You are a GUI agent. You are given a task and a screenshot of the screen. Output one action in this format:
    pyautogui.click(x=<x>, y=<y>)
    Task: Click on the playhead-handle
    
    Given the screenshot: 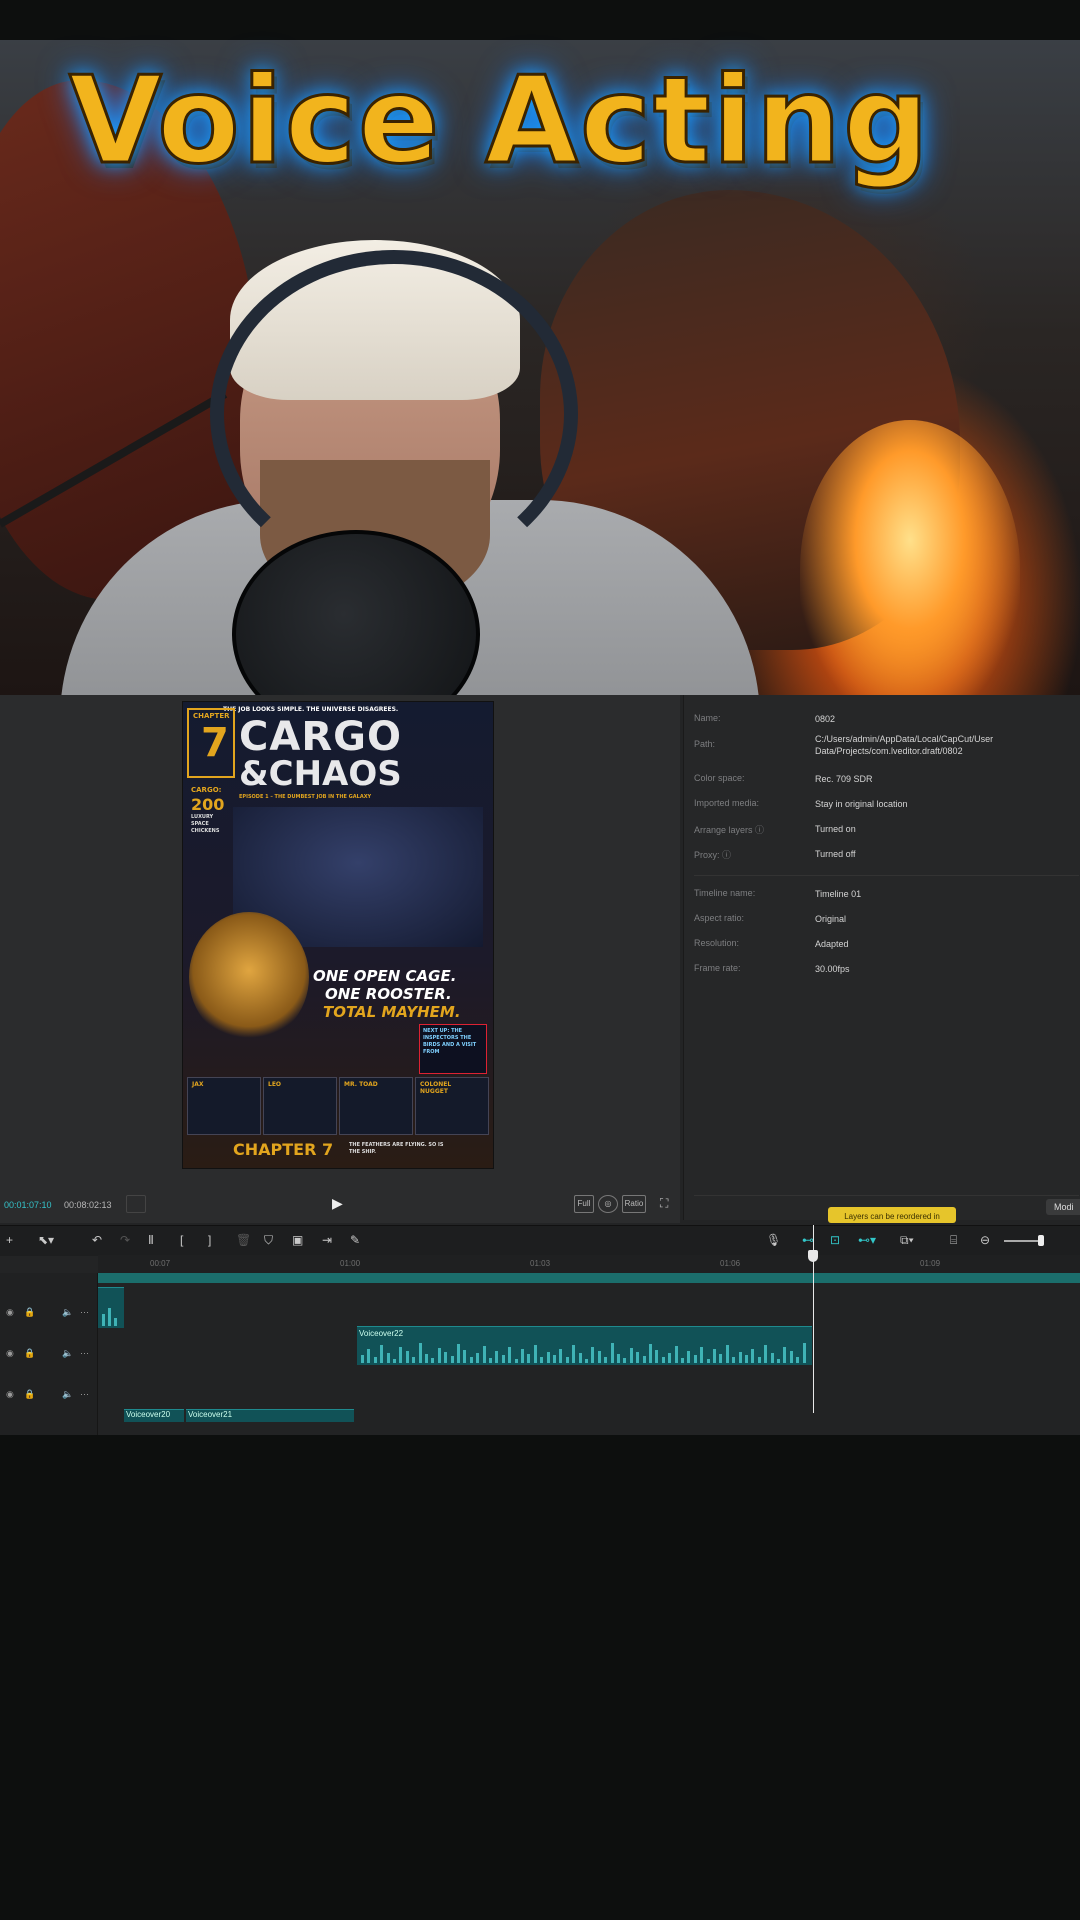 What is the action you would take?
    pyautogui.click(x=813, y=1256)
    